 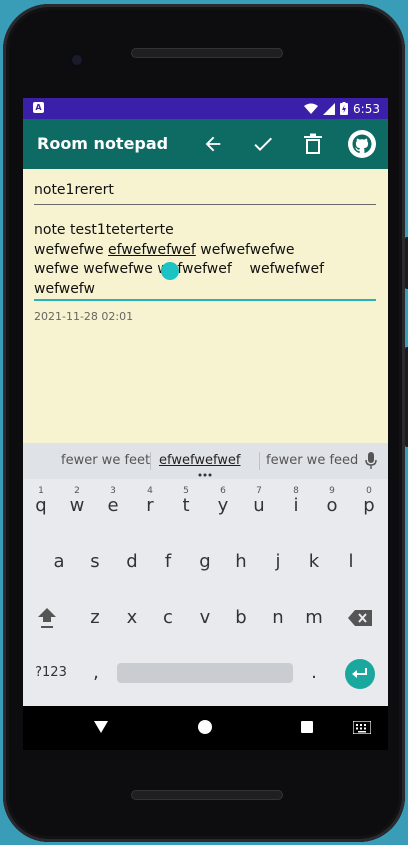 I want to click on front-camera, so click(x=77, y=60).